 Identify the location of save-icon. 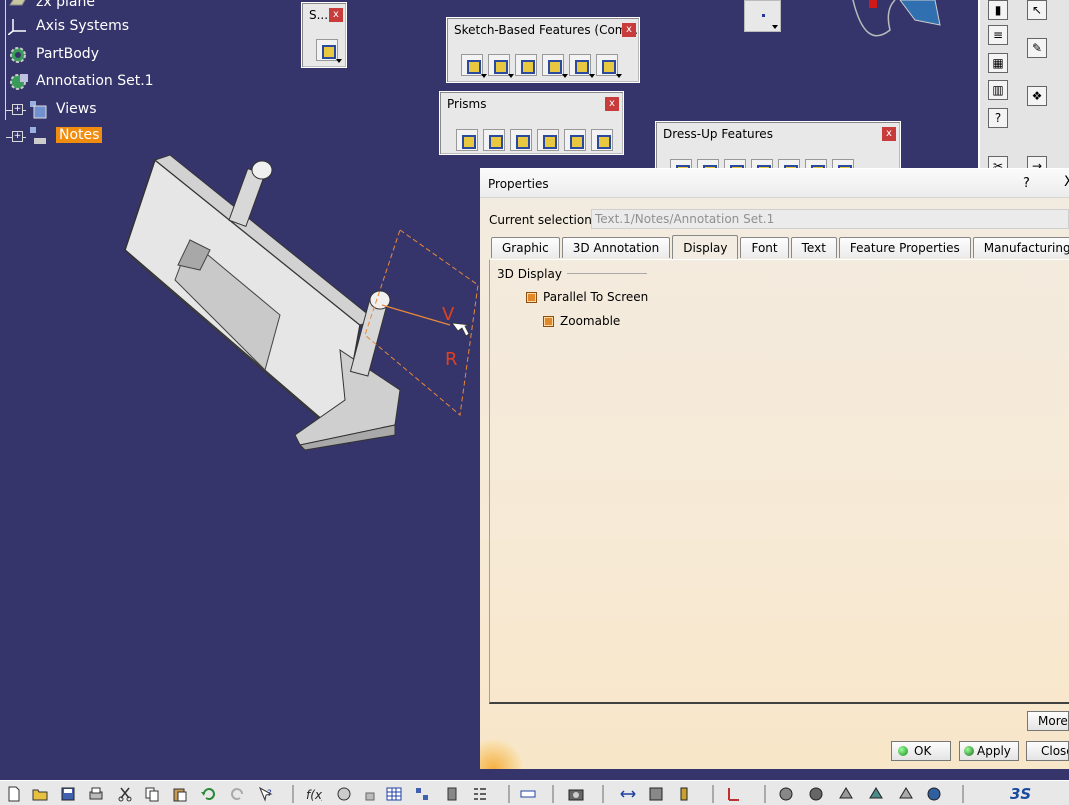
(68, 794).